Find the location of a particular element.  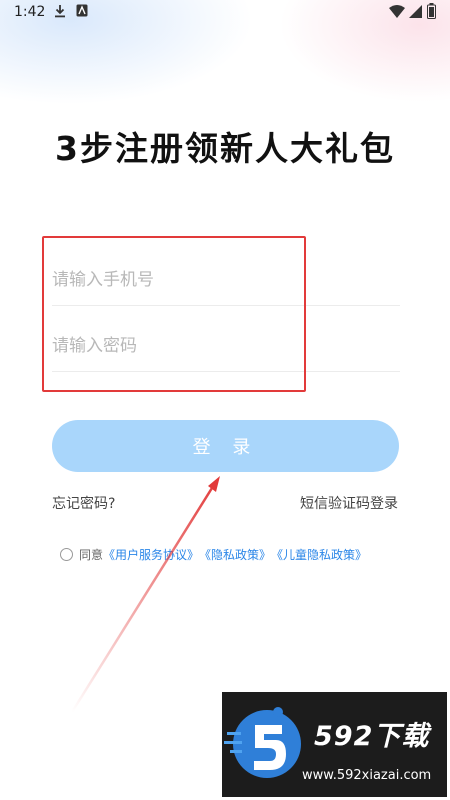

battery-icon is located at coordinates (431, 13).